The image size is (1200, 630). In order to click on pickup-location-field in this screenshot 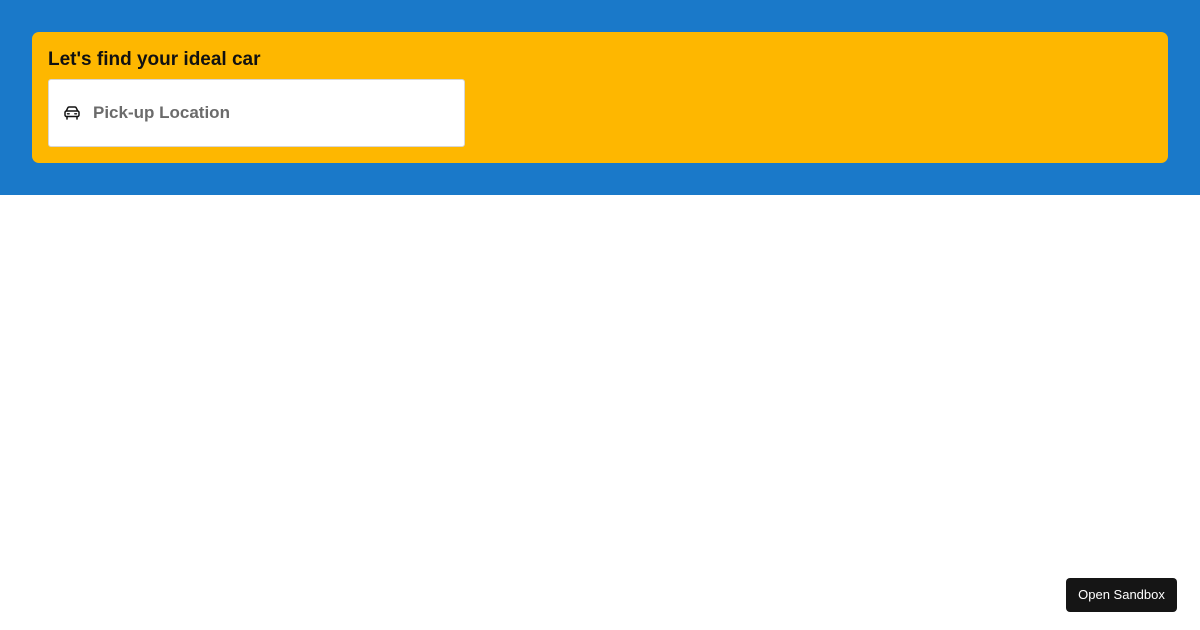, I will do `click(256, 113)`.